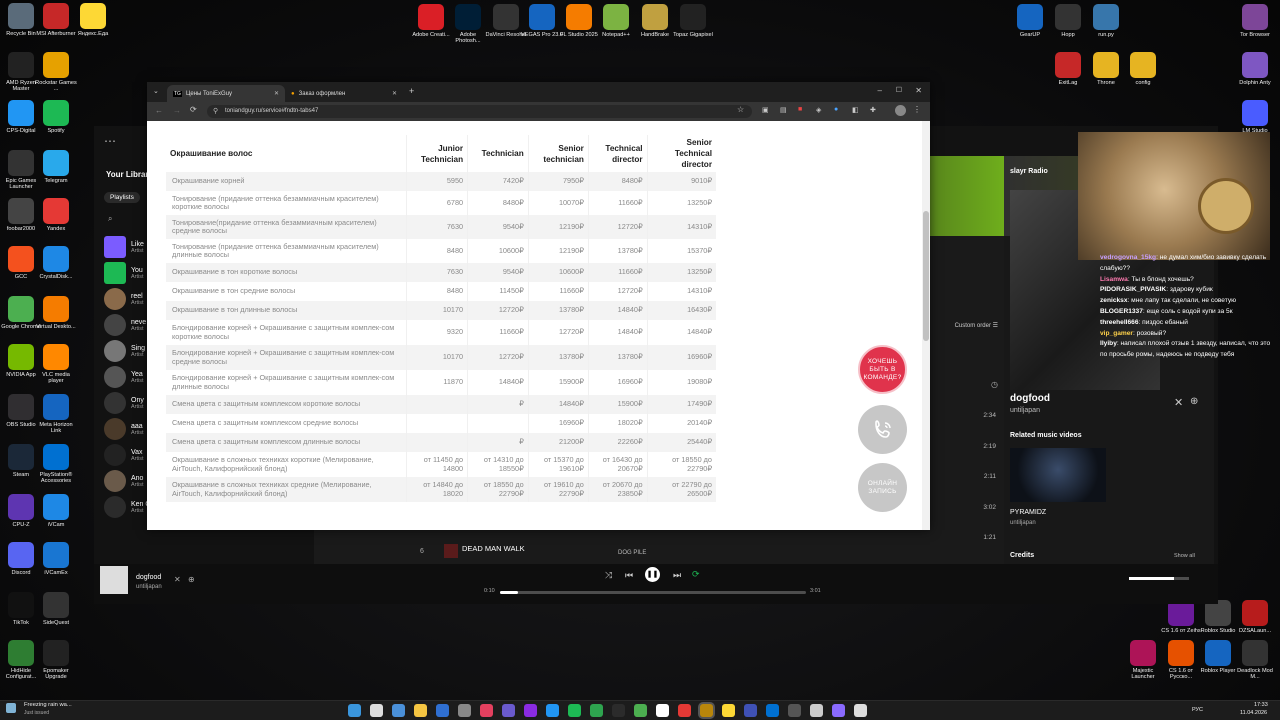 The image size is (1280, 720). What do you see at coordinates (608, 575) in the screenshot?
I see `shuffle-icon: ⤨` at bounding box center [608, 575].